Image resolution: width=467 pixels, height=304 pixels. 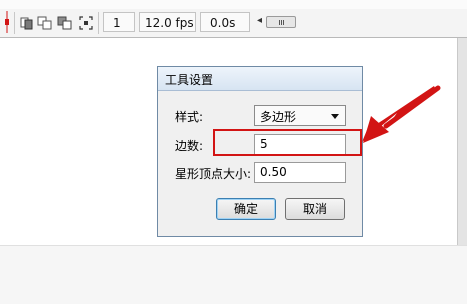 What do you see at coordinates (28, 23) in the screenshot?
I see `center-frame-icon` at bounding box center [28, 23].